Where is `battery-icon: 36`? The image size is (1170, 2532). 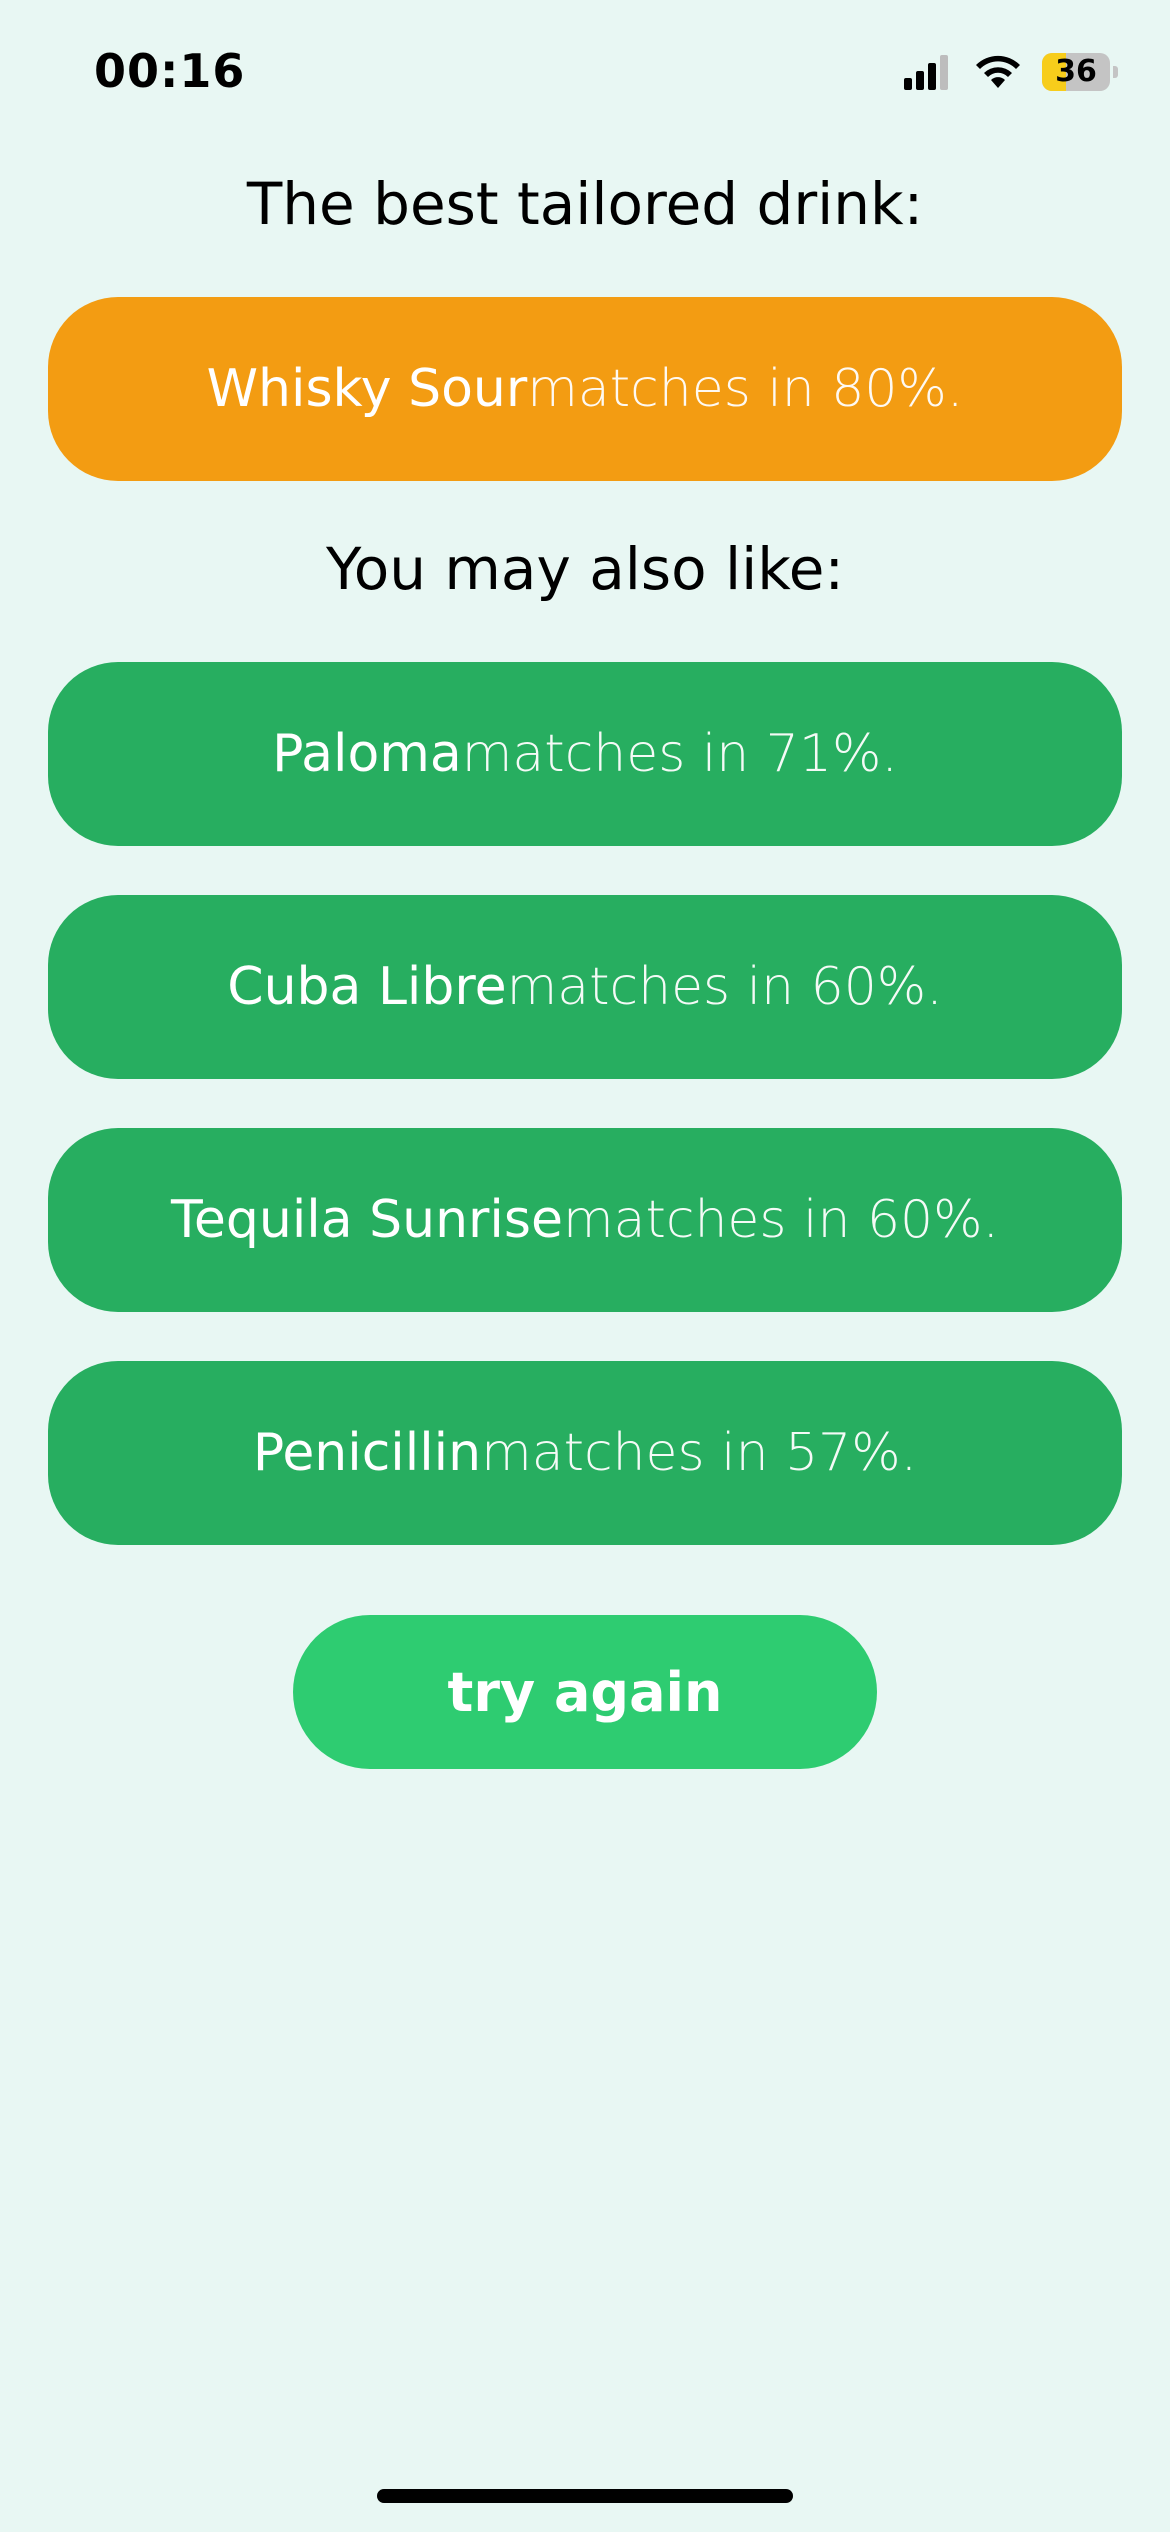
battery-icon: 36 is located at coordinates (1080, 72).